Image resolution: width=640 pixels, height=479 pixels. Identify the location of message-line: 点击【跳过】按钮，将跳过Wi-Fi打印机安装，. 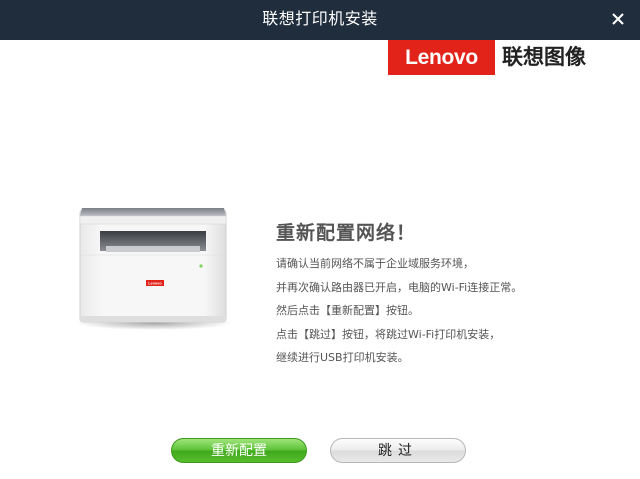
(388, 334).